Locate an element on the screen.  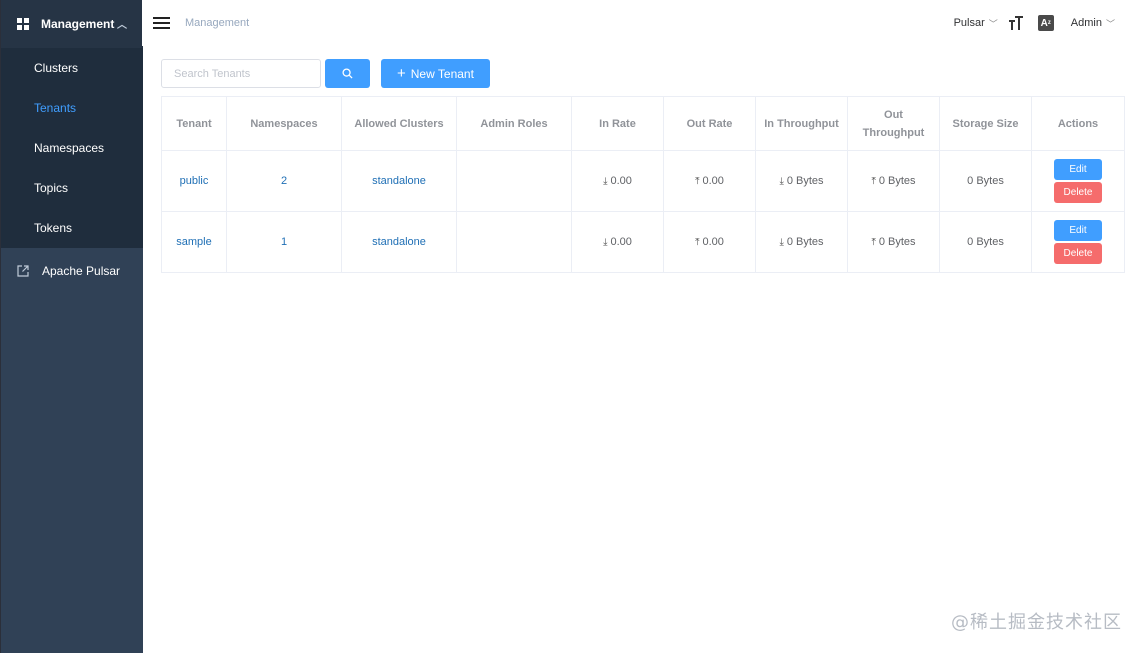
sidebar-item-topics: Topics is located at coordinates (72, 188).